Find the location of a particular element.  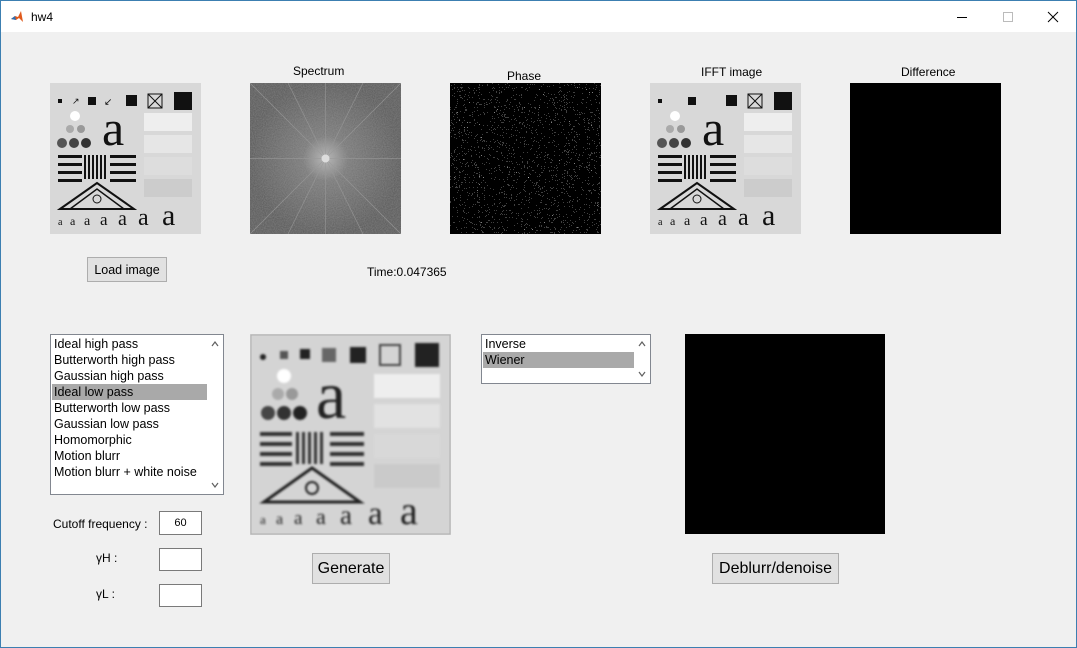

filter-list-item: Gaussian low pass is located at coordinates (129, 424).